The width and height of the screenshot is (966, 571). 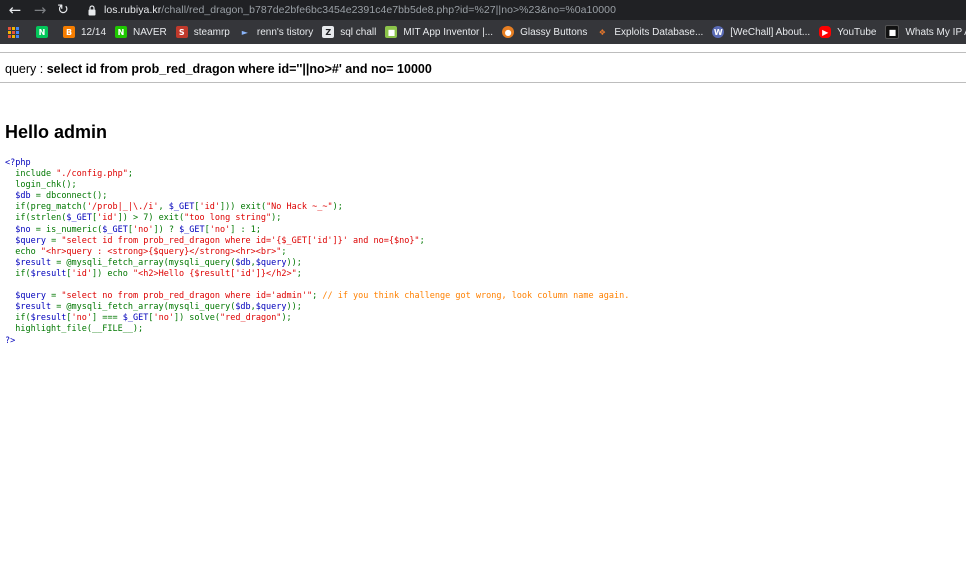 I want to click on bookmark-label: NAVER, so click(x=150, y=32).